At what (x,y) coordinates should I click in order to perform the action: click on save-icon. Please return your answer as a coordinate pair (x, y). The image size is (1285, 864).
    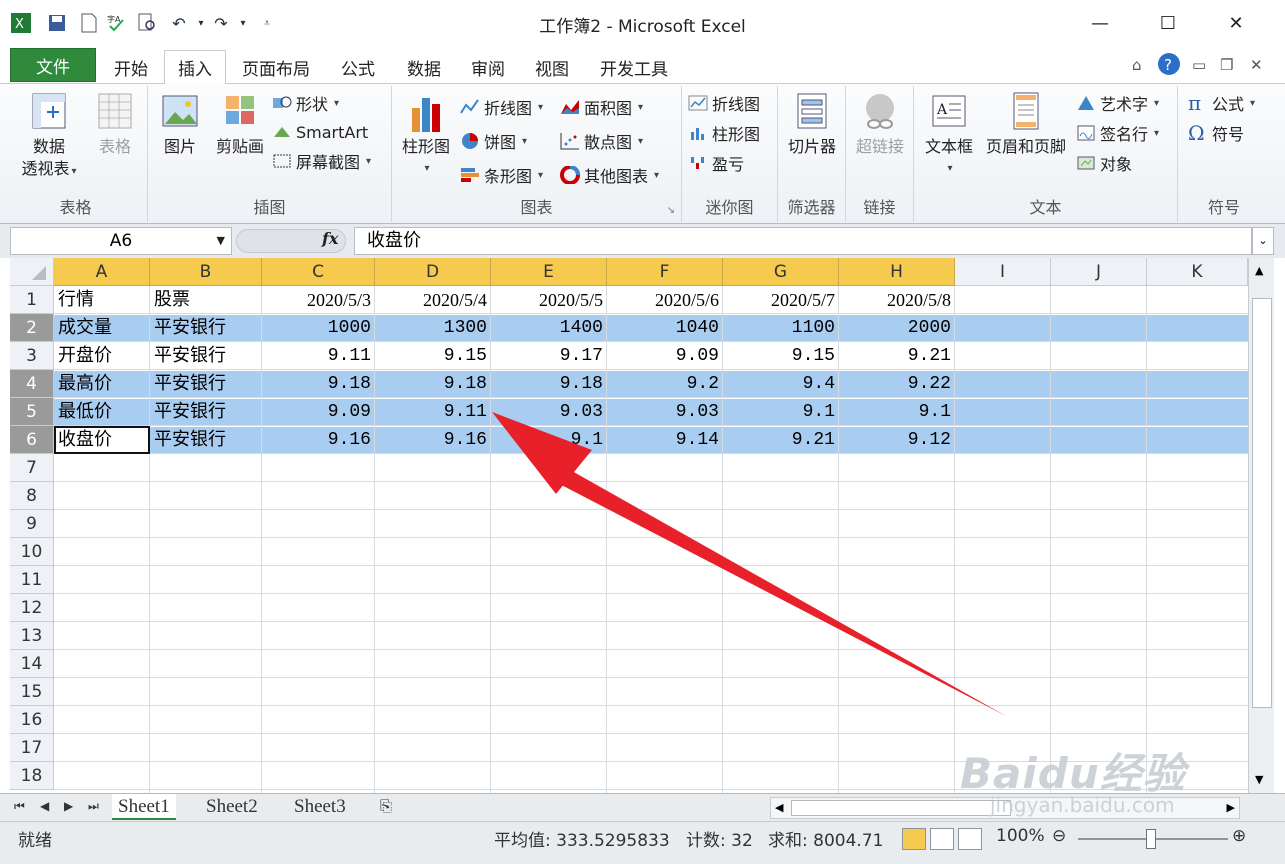
    Looking at the image, I should click on (57, 23).